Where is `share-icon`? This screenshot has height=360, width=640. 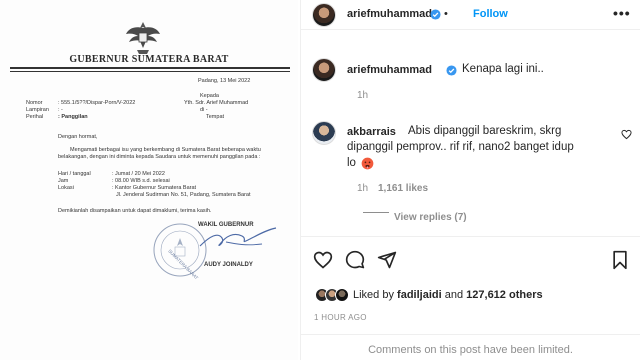 share-icon is located at coordinates (387, 260).